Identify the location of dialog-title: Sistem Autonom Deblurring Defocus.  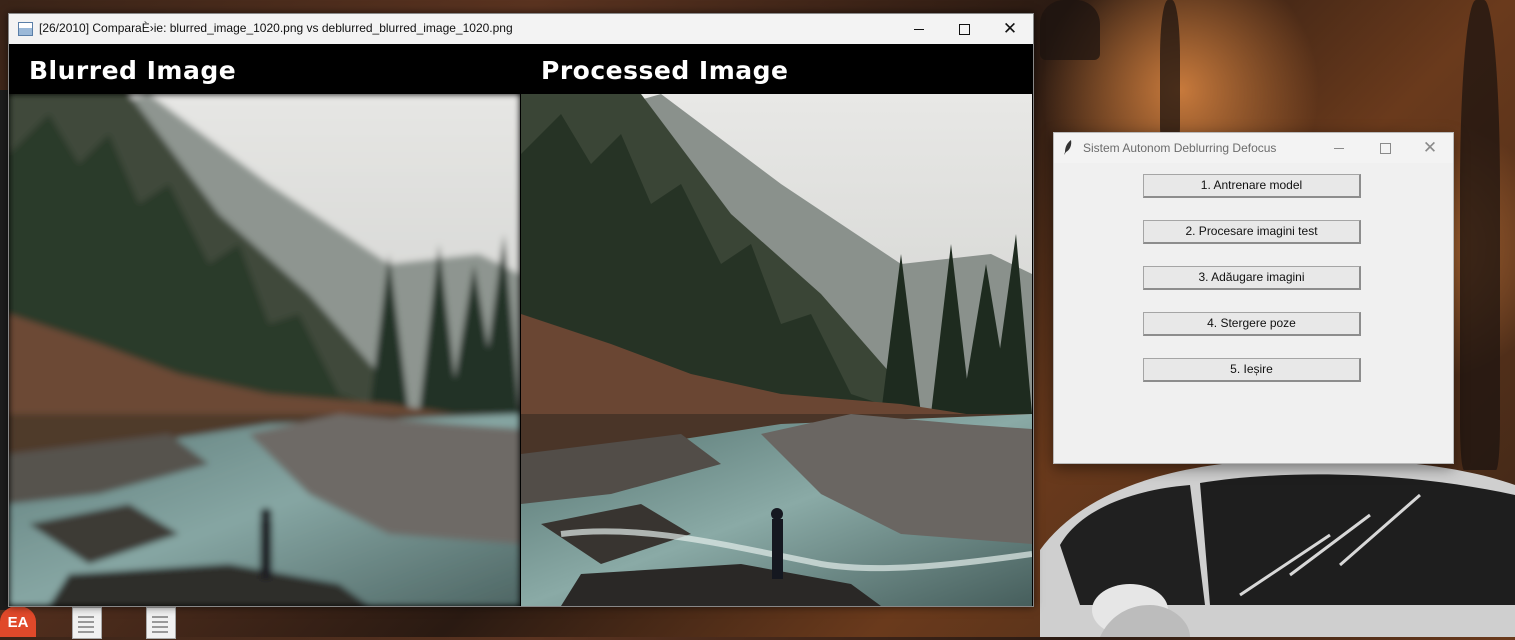
(1180, 148).